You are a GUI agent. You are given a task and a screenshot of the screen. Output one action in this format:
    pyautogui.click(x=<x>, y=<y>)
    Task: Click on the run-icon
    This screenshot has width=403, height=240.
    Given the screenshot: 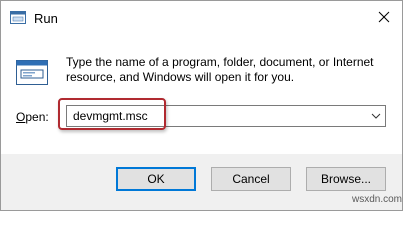 What is the action you would take?
    pyautogui.click(x=18, y=17)
    